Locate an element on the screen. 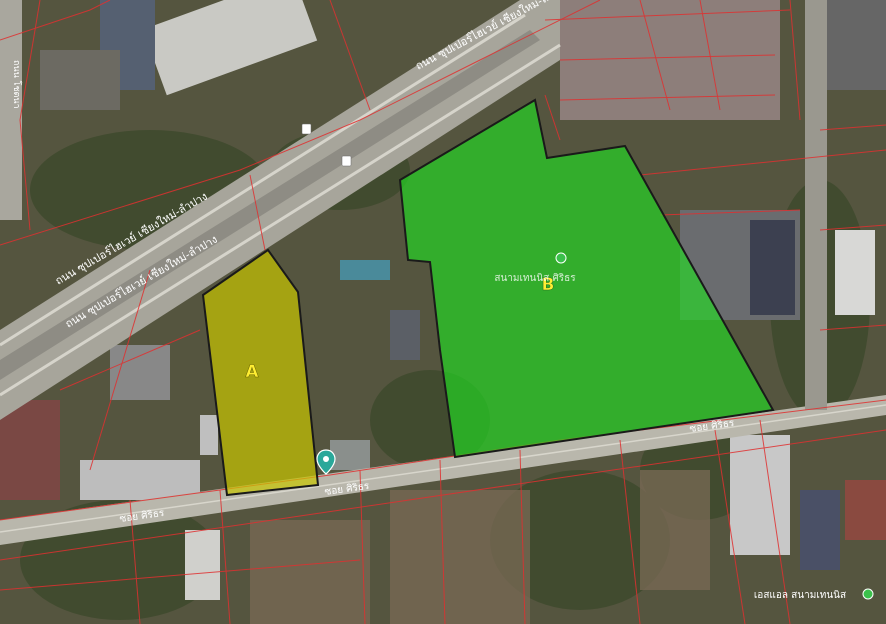 This screenshot has height=624, width=886. side-road-label: ถนน โชตนา is located at coordinates (16, 84).